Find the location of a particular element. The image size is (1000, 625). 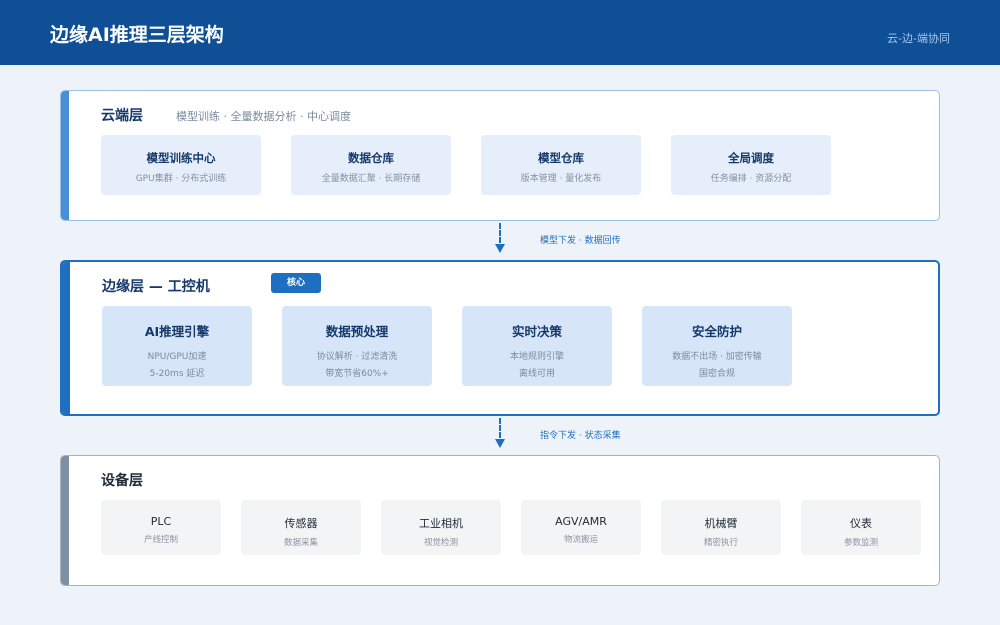

card-title: 传感器 is located at coordinates (301, 523).